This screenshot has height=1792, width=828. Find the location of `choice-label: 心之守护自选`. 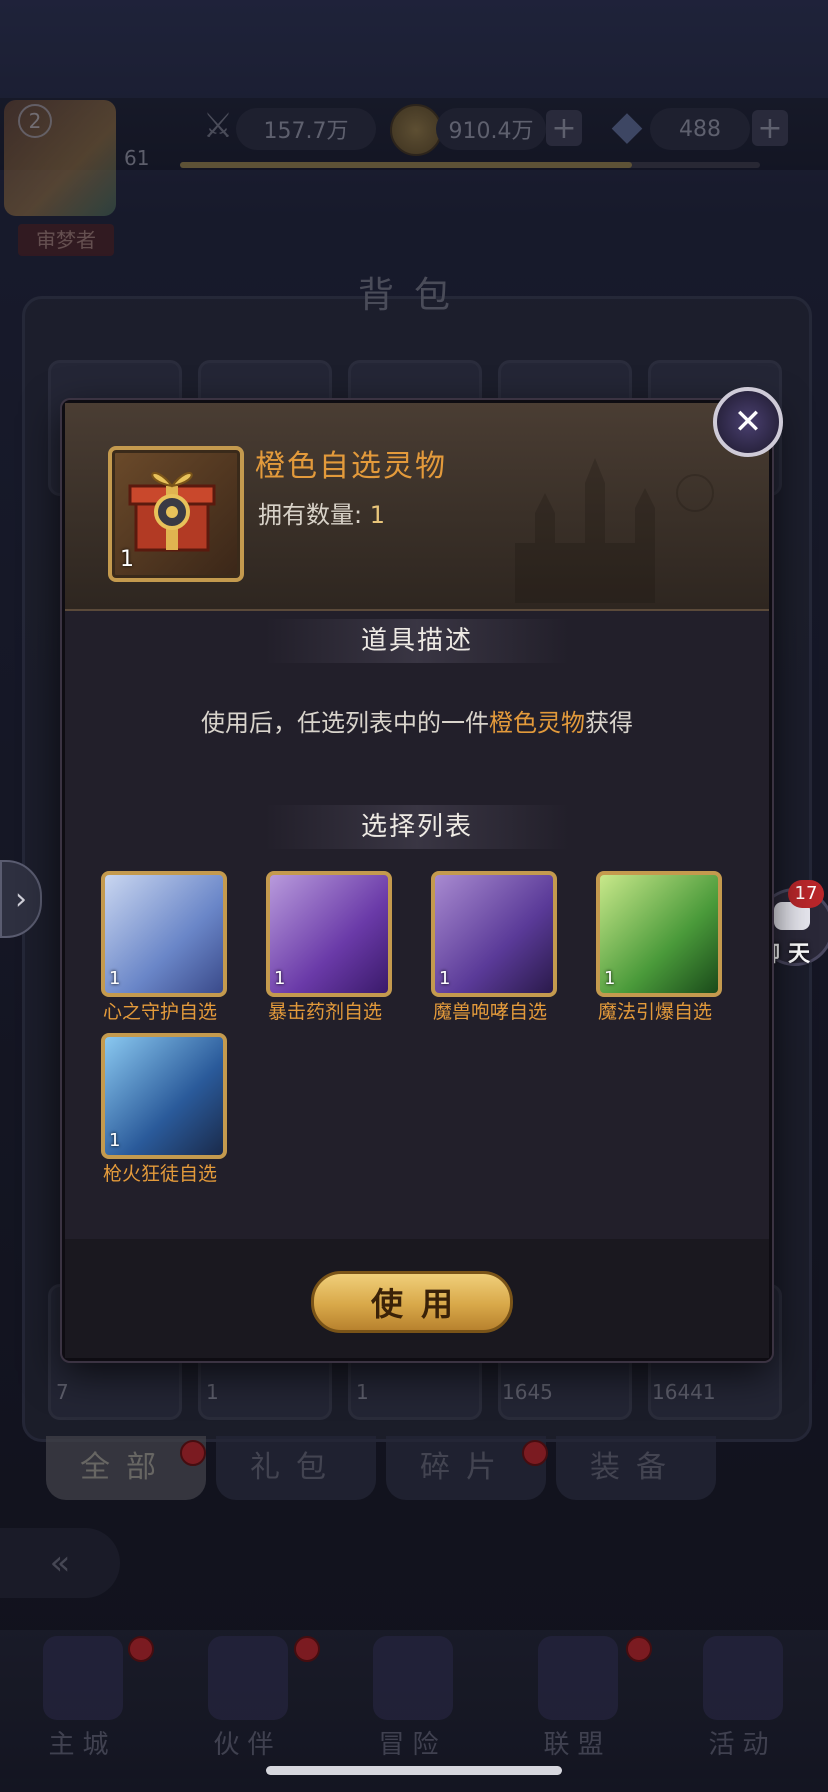

choice-label: 心之守护自选 is located at coordinates (159, 1012).